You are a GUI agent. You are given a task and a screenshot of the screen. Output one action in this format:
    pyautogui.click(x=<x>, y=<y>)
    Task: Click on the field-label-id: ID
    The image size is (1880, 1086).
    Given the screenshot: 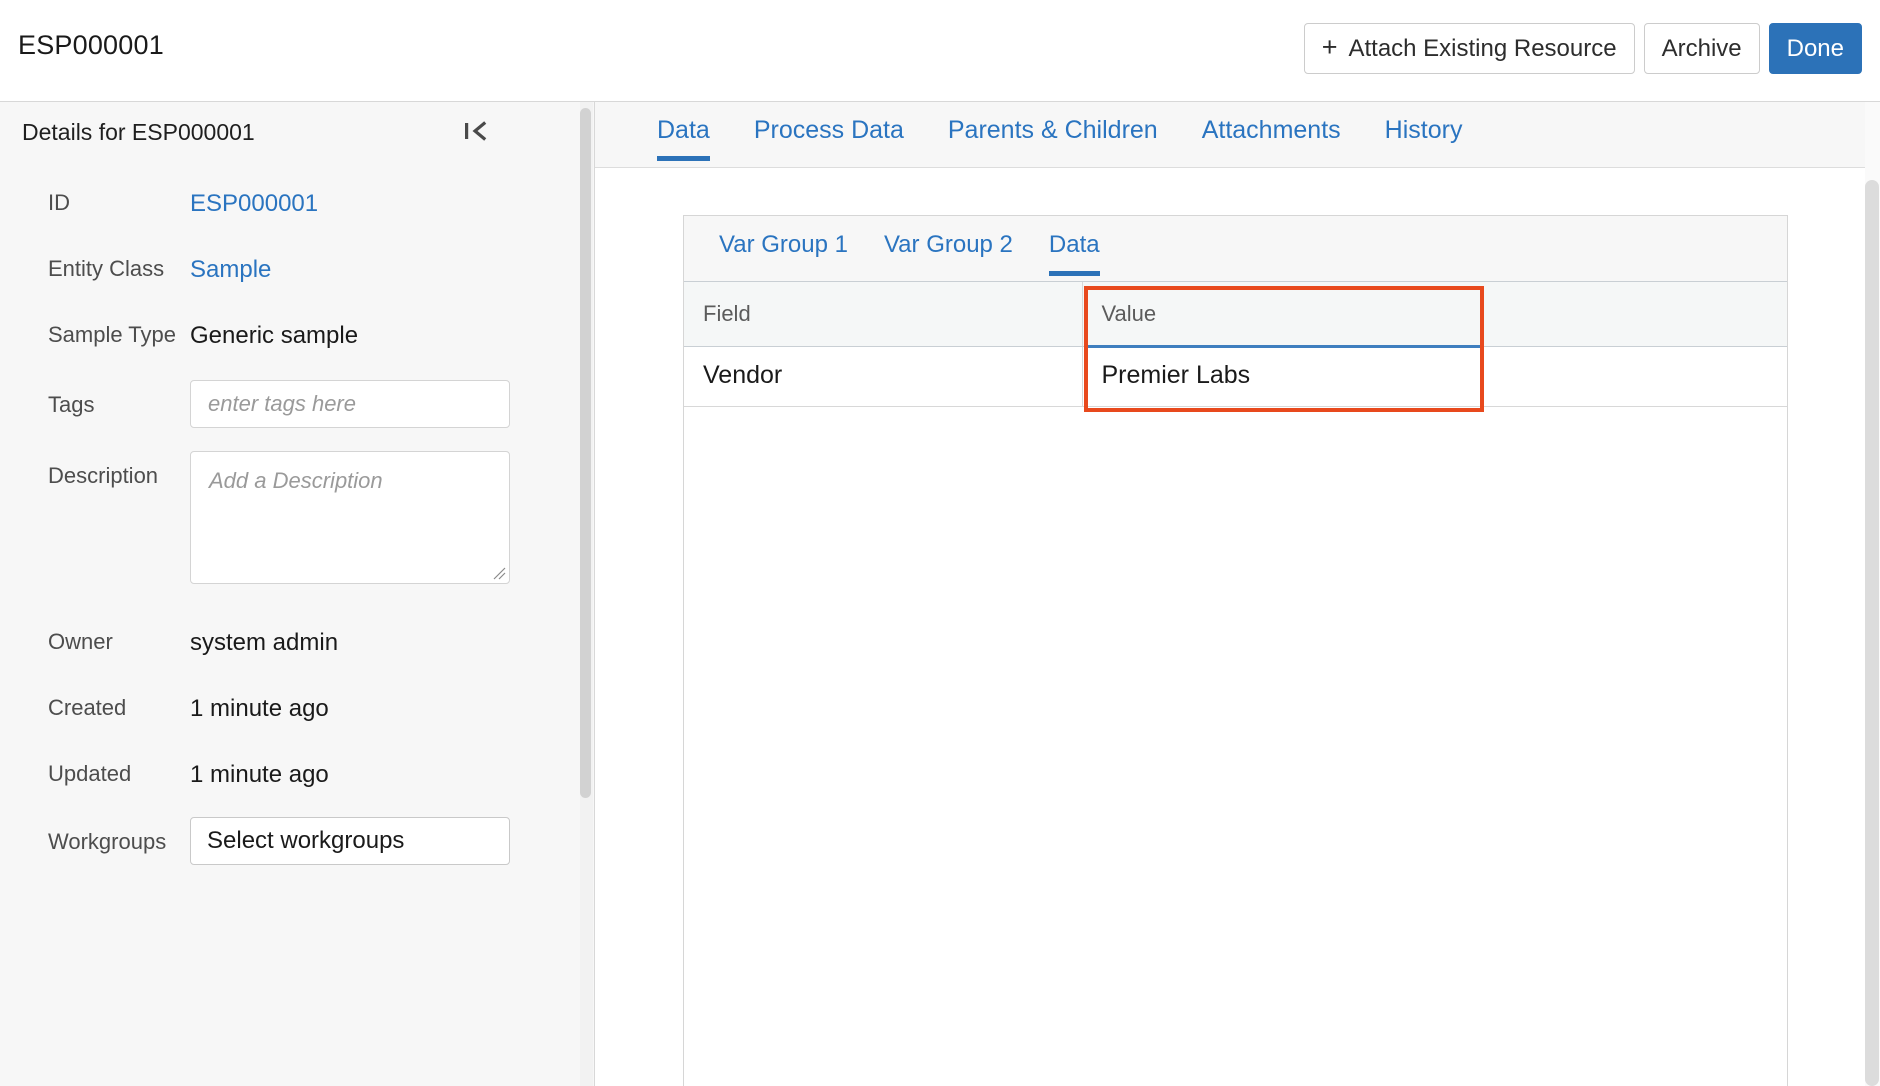 What is the action you would take?
    pyautogui.click(x=59, y=202)
    